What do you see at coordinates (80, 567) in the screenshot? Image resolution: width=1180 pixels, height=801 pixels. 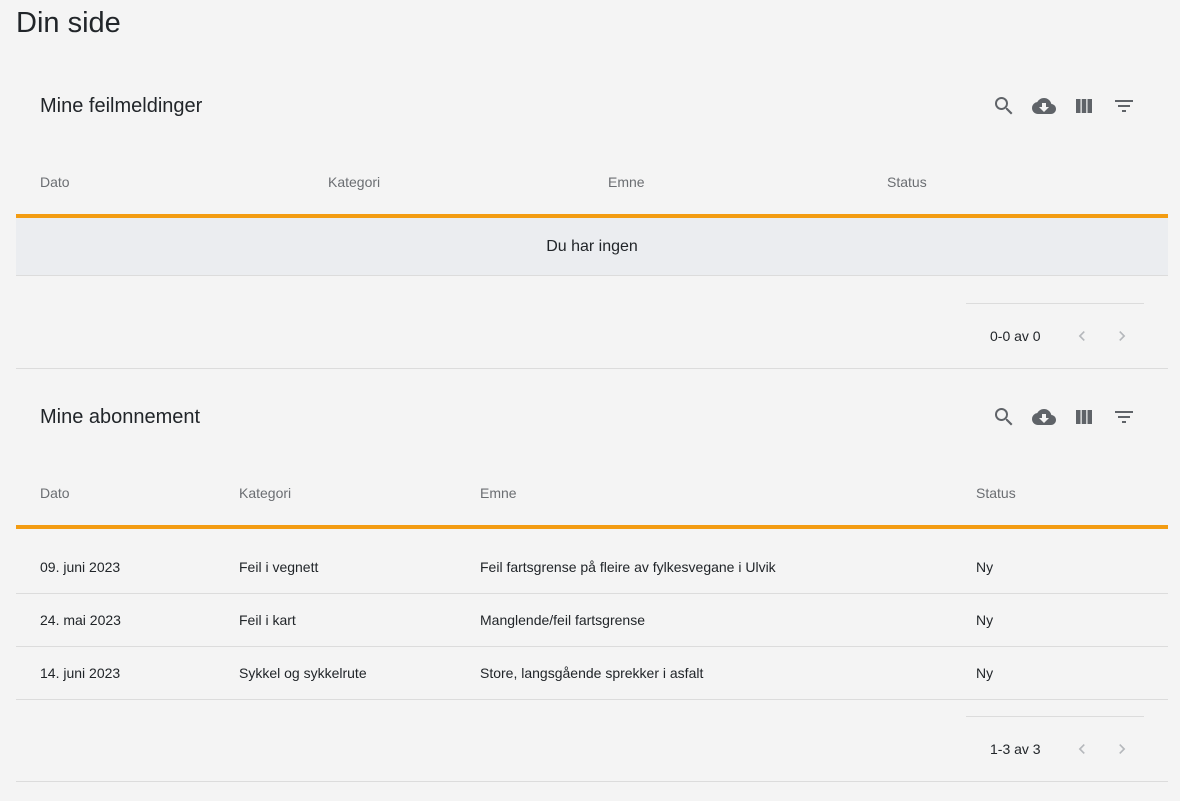 I see `cell-dato: 09. juni 2023` at bounding box center [80, 567].